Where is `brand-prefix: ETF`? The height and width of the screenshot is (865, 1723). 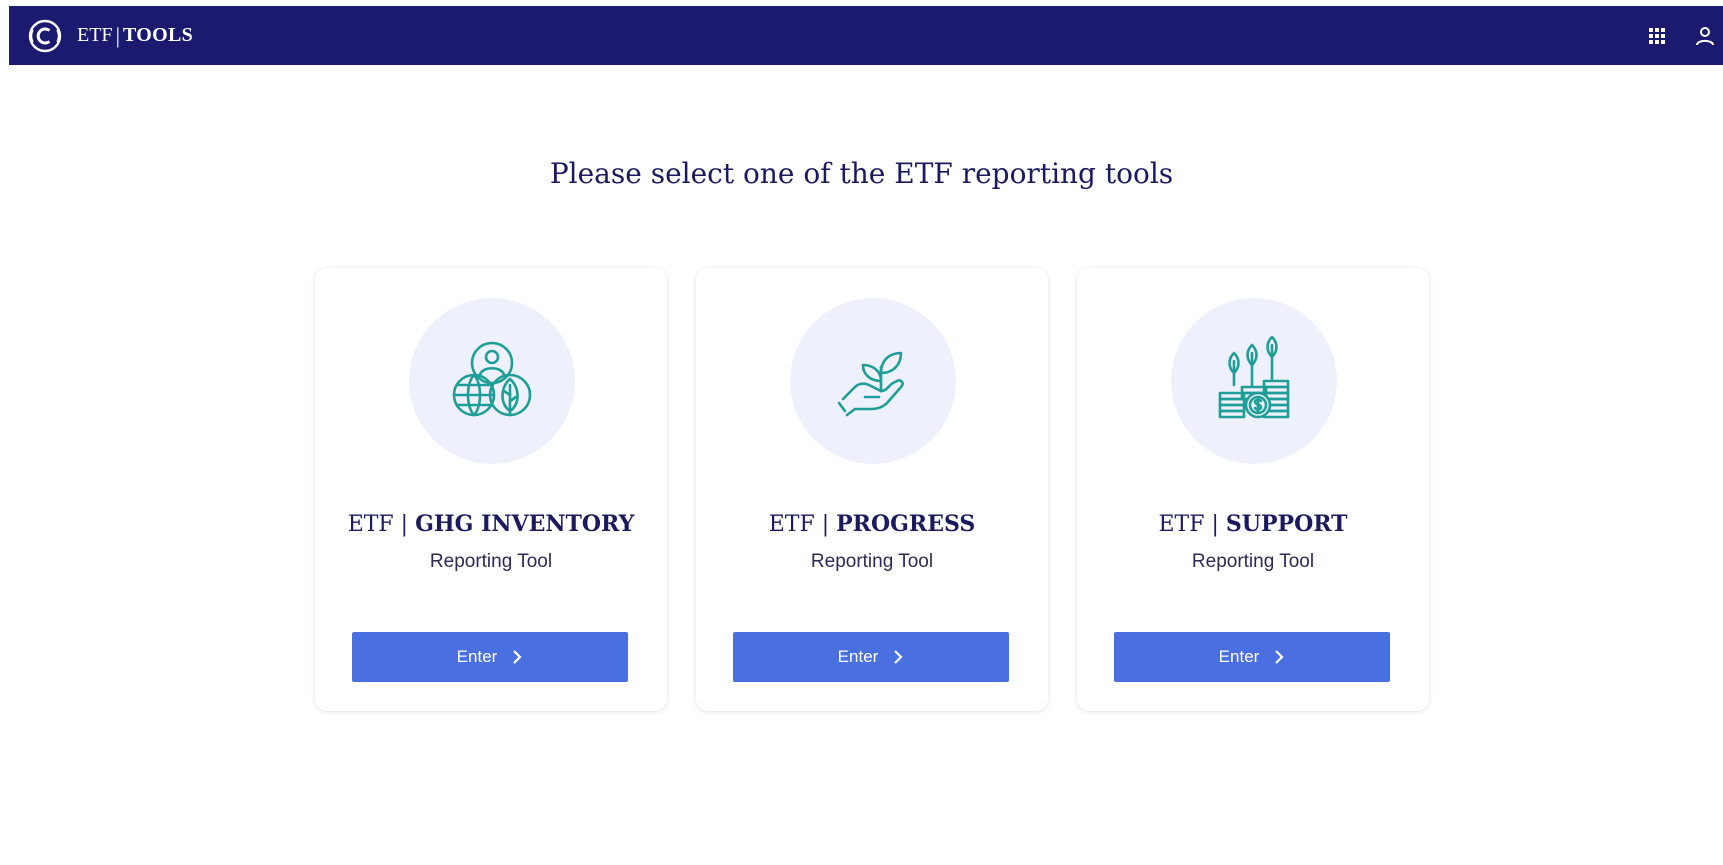
brand-prefix: ETF is located at coordinates (95, 35).